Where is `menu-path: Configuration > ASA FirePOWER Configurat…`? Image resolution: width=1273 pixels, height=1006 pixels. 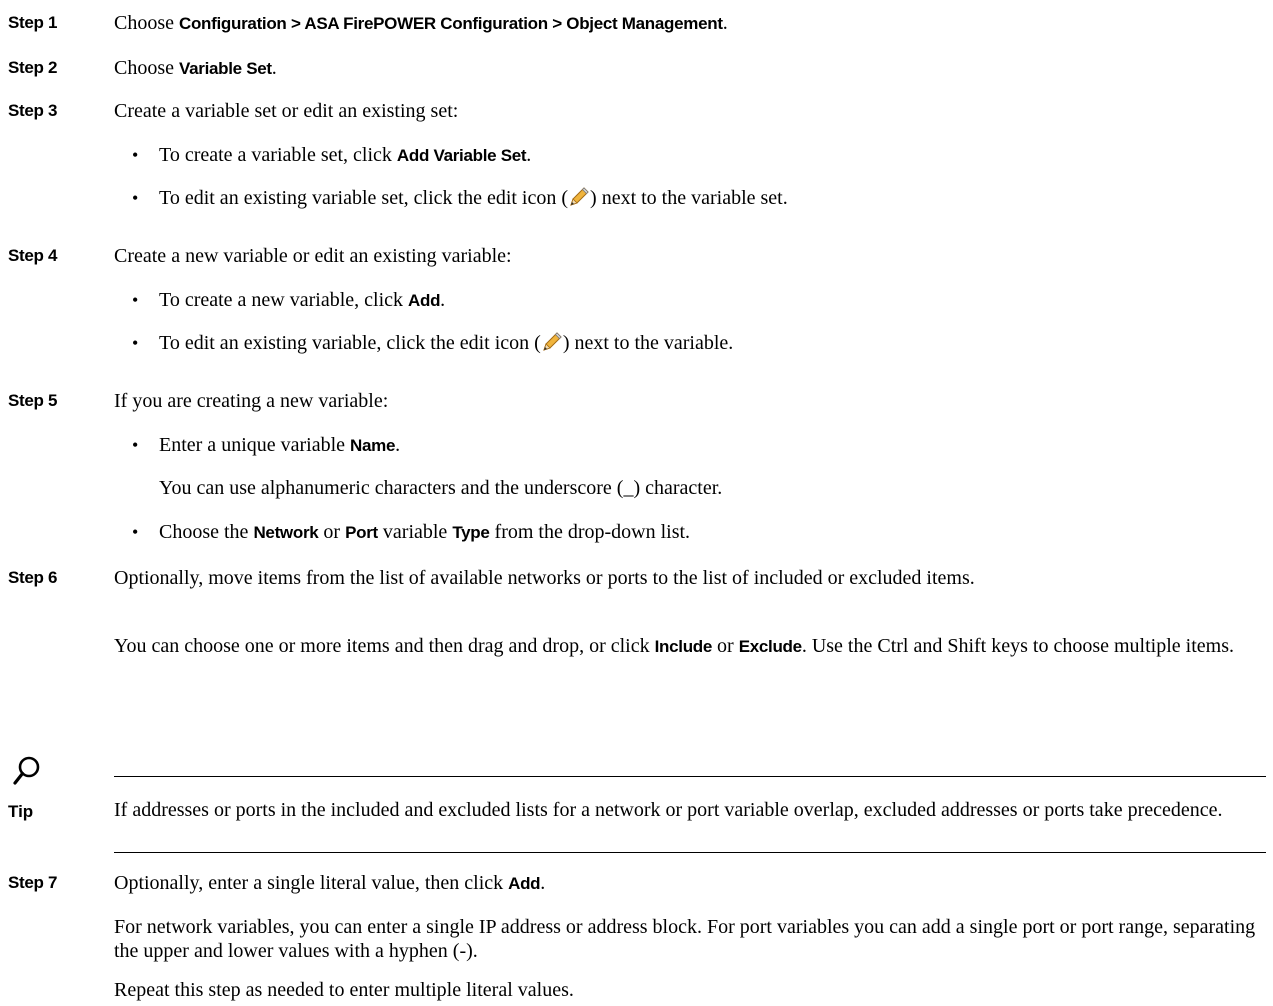
menu-path: Configuration > ASA FirePOWER Configurat… is located at coordinates (451, 23).